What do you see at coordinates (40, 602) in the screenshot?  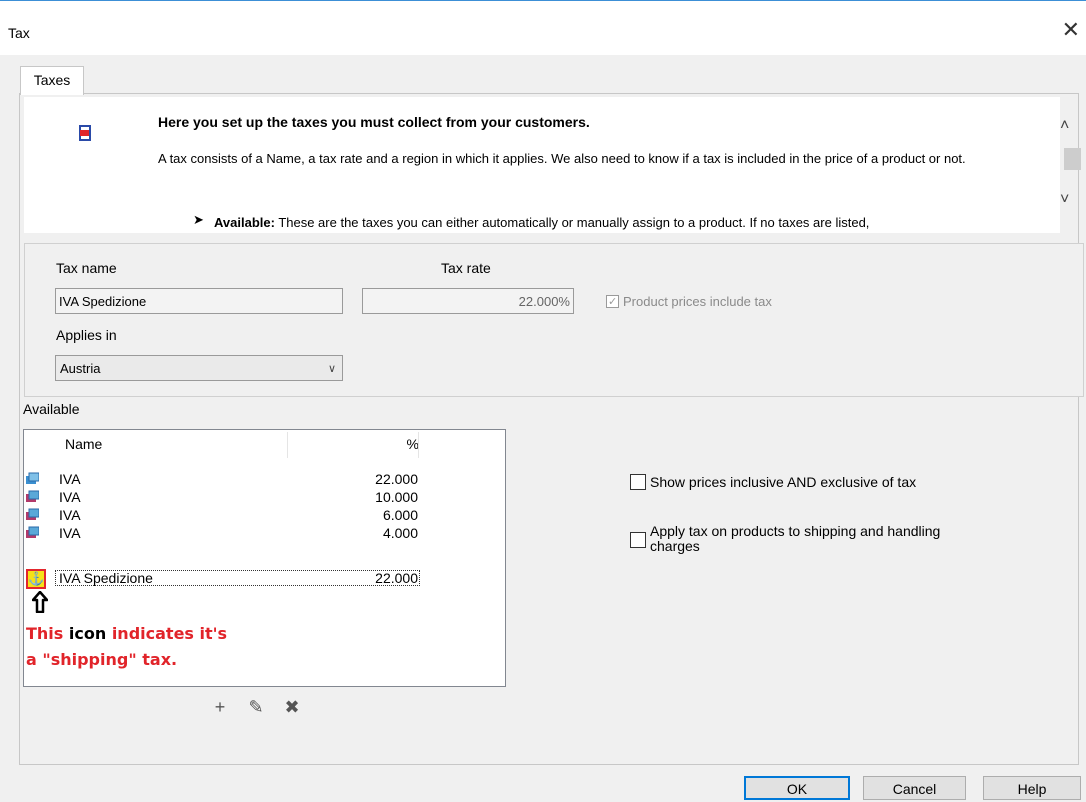 I see `annotation-up-arrow-icon` at bounding box center [40, 602].